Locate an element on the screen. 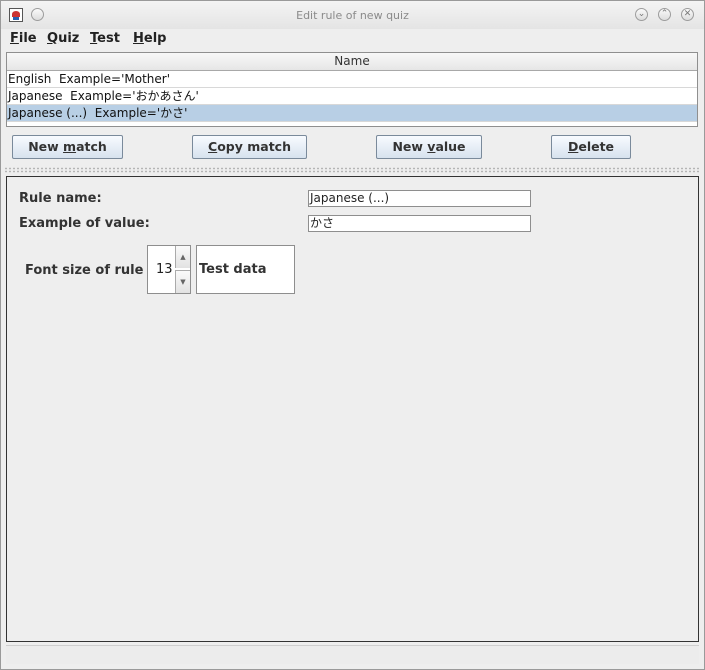 The height and width of the screenshot is (670, 705). menu-bar: File Quiz Test Help is located at coordinates (352, 39).